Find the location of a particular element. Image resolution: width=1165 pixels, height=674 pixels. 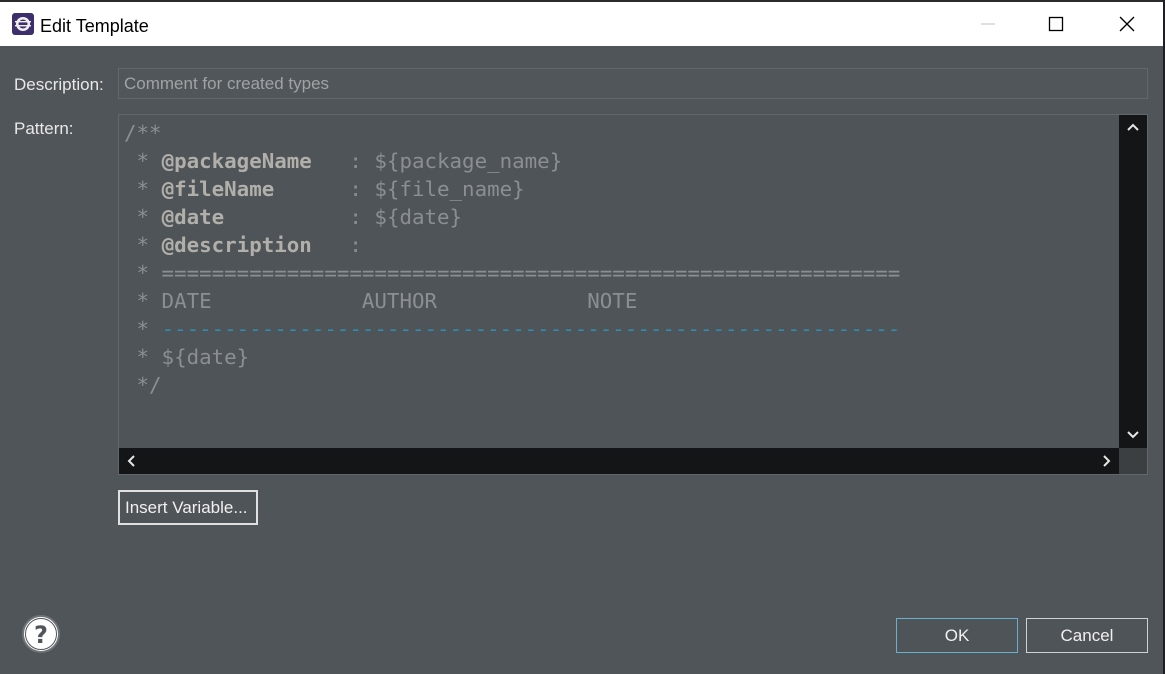

title-bar: Edit Template is located at coordinates (581, 23).